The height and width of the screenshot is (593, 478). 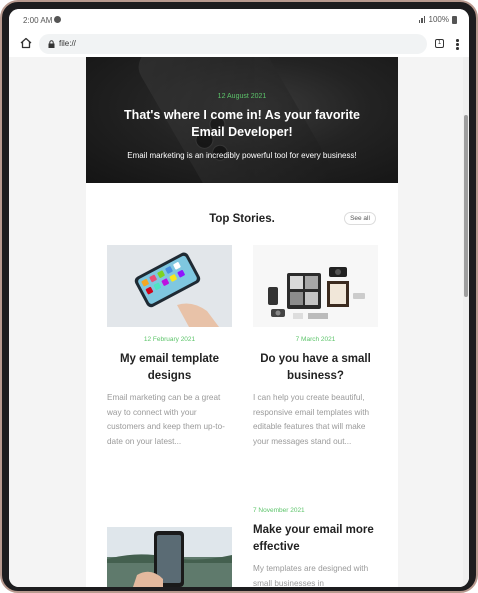 What do you see at coordinates (26, 43) in the screenshot?
I see `home-icon` at bounding box center [26, 43].